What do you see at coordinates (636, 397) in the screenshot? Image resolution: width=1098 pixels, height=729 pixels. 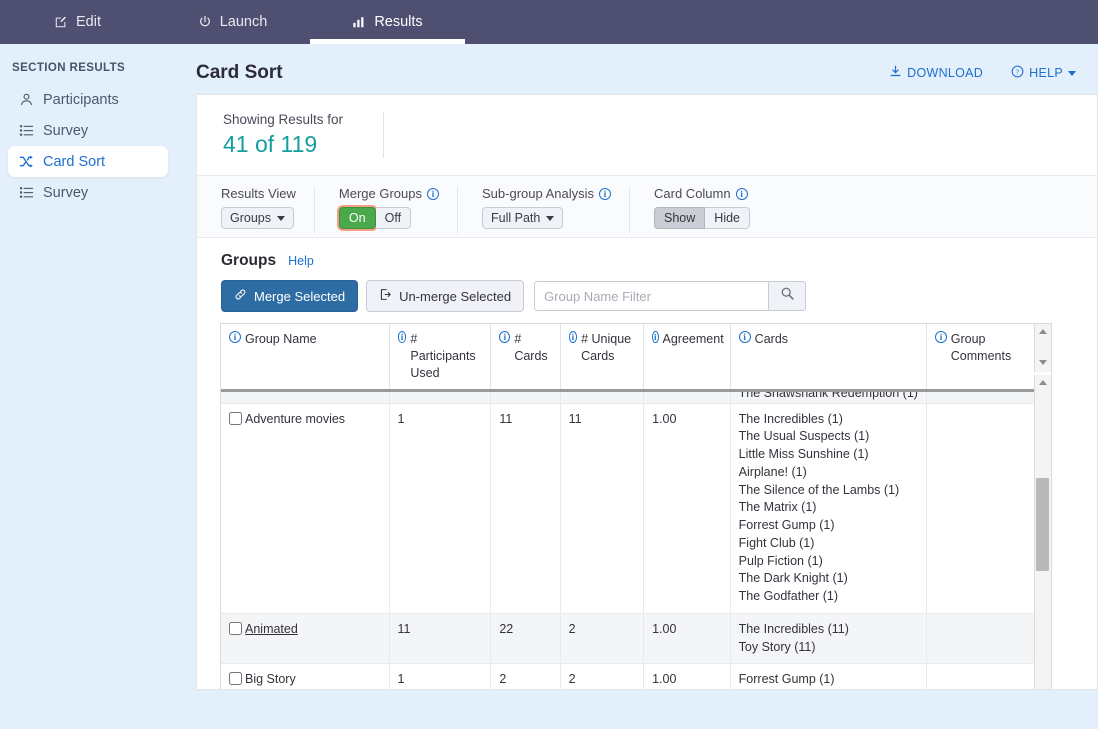 I see `table-row-clipped-top: The Shawshank Redemption (1)` at bounding box center [636, 397].